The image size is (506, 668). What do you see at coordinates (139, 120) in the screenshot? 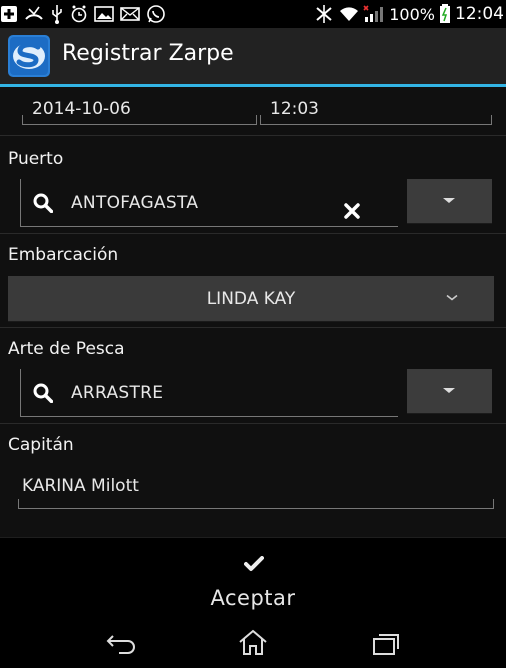
I see `date-field-underline` at bounding box center [139, 120].